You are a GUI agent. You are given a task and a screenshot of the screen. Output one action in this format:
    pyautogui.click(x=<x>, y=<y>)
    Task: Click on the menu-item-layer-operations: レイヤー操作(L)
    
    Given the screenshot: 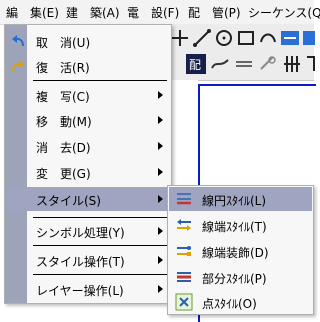 What is the action you would take?
    pyautogui.click(x=88, y=289)
    